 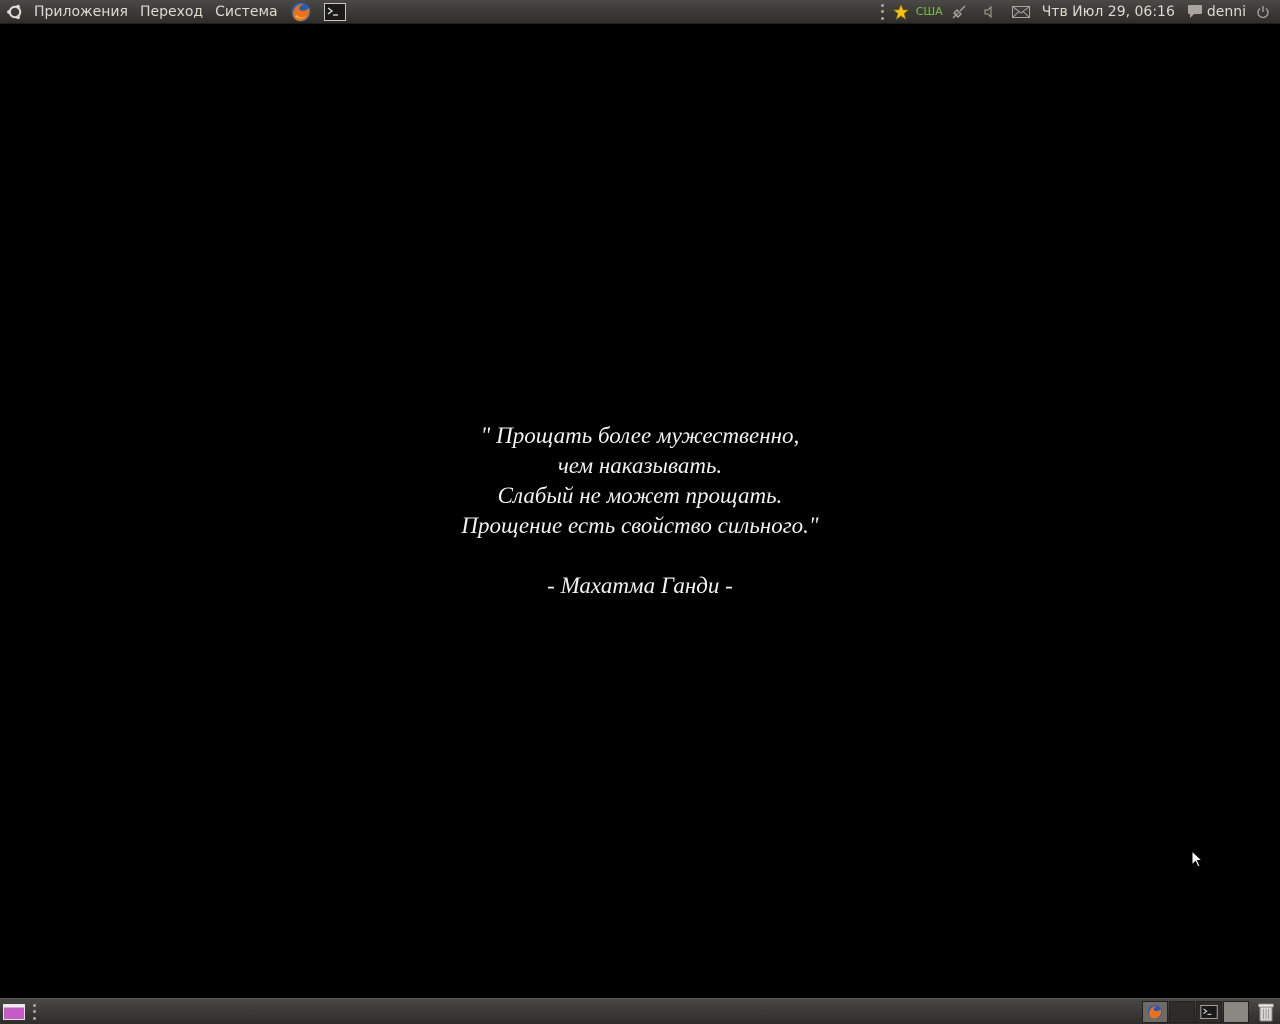 What do you see at coordinates (1195, 12) in the screenshot?
I see `chat-icon` at bounding box center [1195, 12].